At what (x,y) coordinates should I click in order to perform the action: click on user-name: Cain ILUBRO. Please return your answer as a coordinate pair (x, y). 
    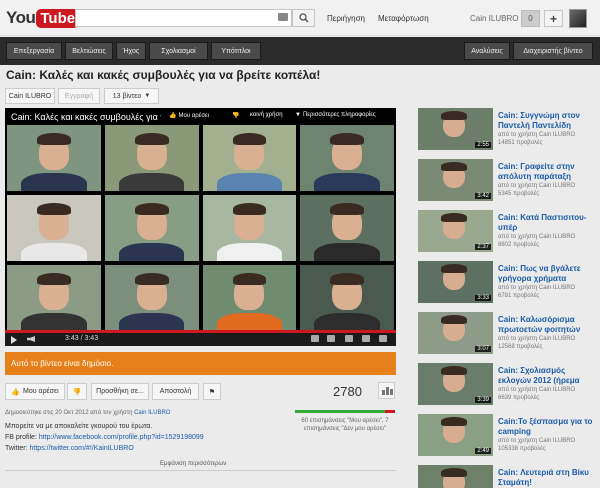
    Looking at the image, I should click on (494, 18).